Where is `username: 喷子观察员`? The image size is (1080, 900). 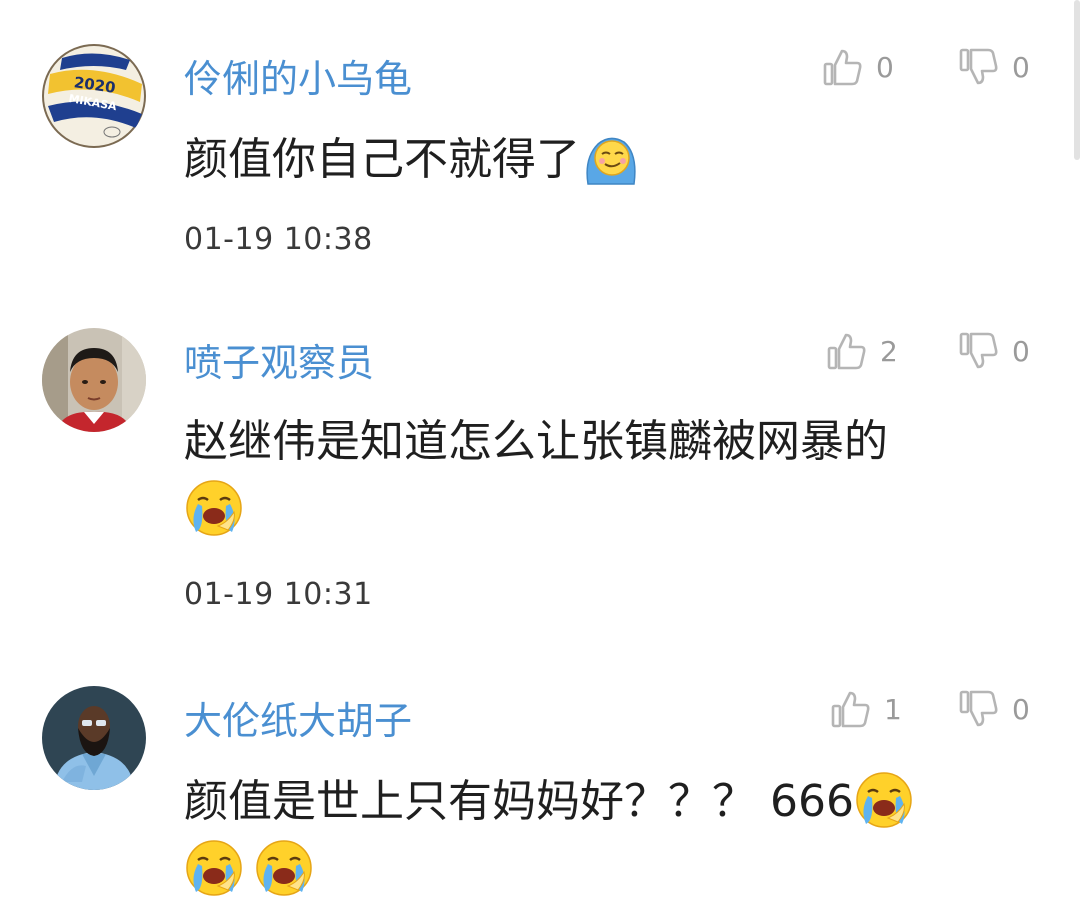 username: 喷子观察员 is located at coordinates (279, 359).